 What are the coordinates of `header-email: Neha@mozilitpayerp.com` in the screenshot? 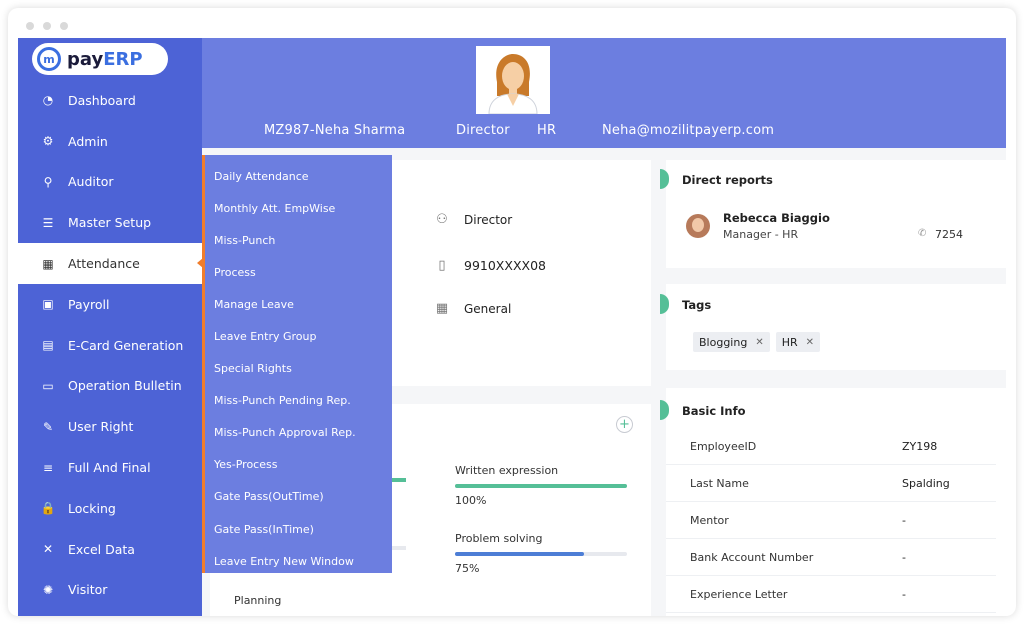 It's located at (688, 130).